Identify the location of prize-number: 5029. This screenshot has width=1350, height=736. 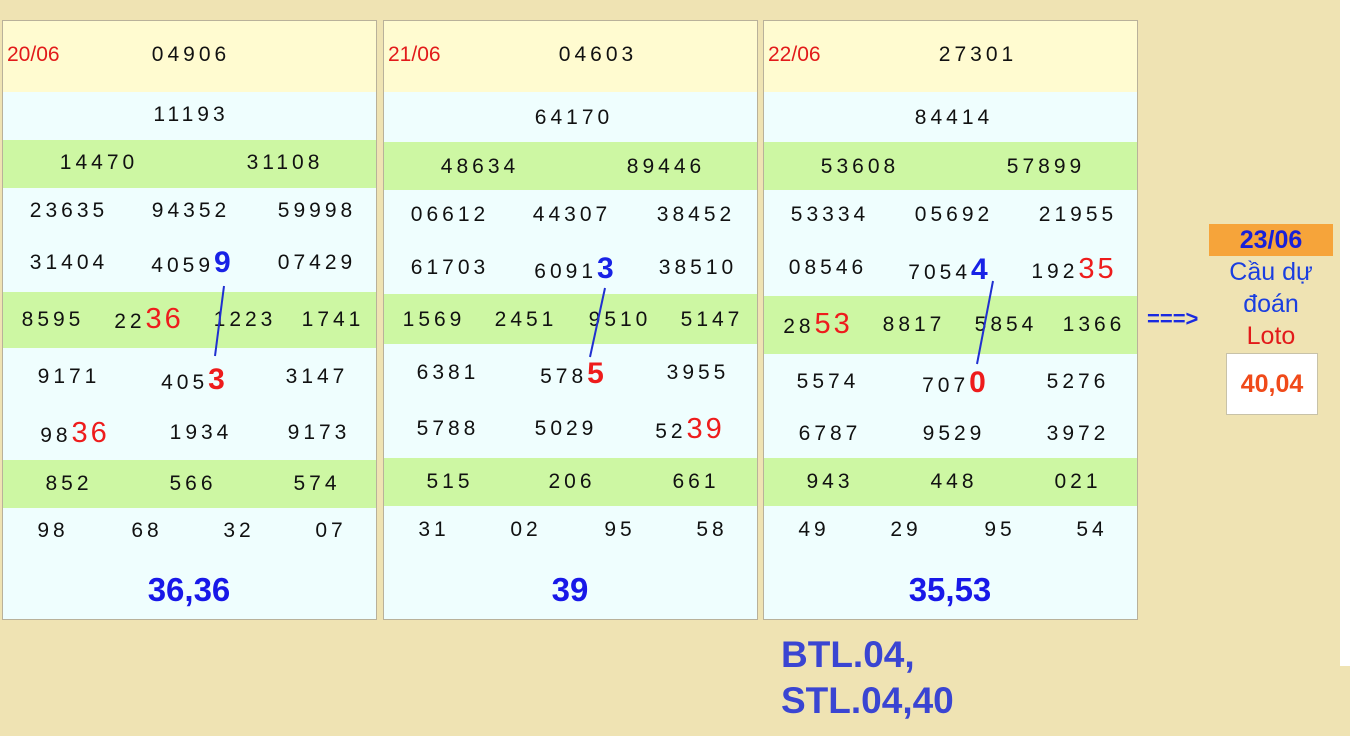
(566, 428).